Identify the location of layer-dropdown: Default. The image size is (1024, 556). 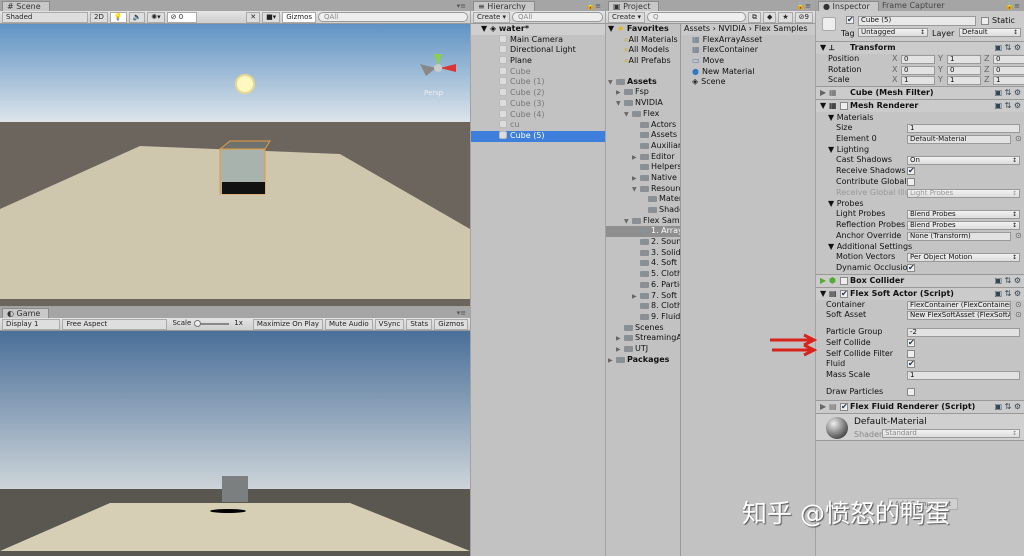
(990, 32).